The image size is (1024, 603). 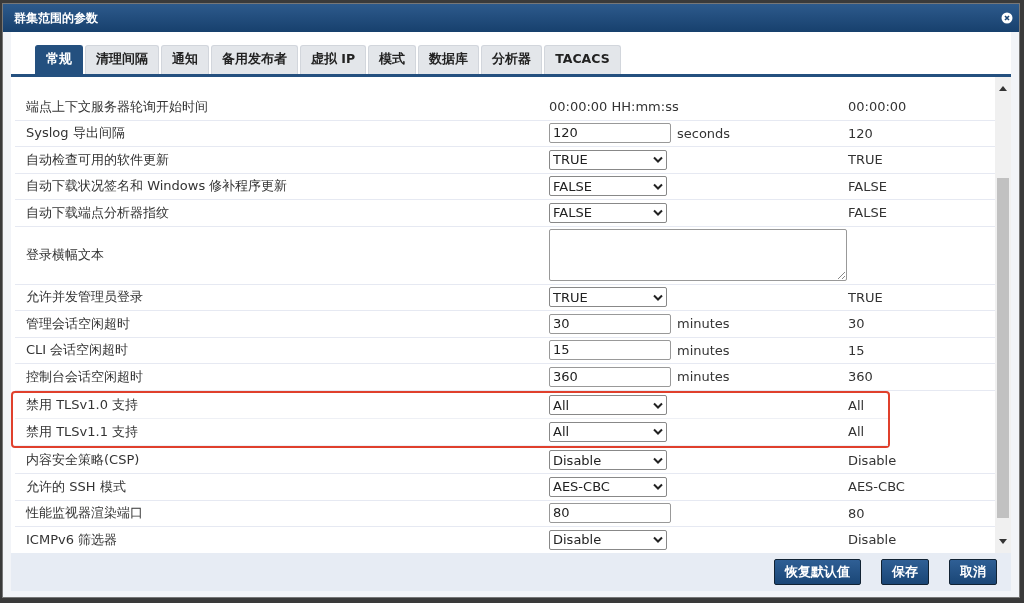 I want to click on setting-label: 端点上下文服务器轮询开始时间, so click(x=117, y=106).